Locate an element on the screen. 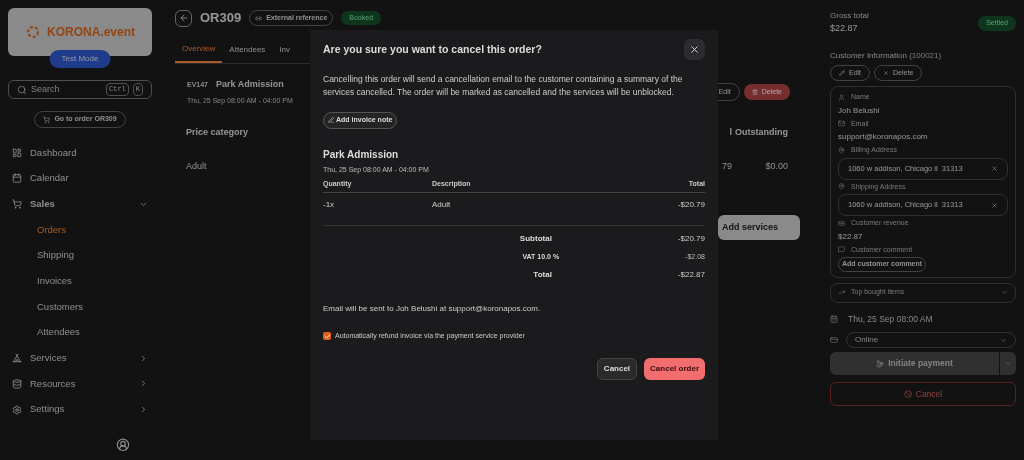 This screenshot has width=1024, height=460. total-label: Total is located at coordinates (542, 275).